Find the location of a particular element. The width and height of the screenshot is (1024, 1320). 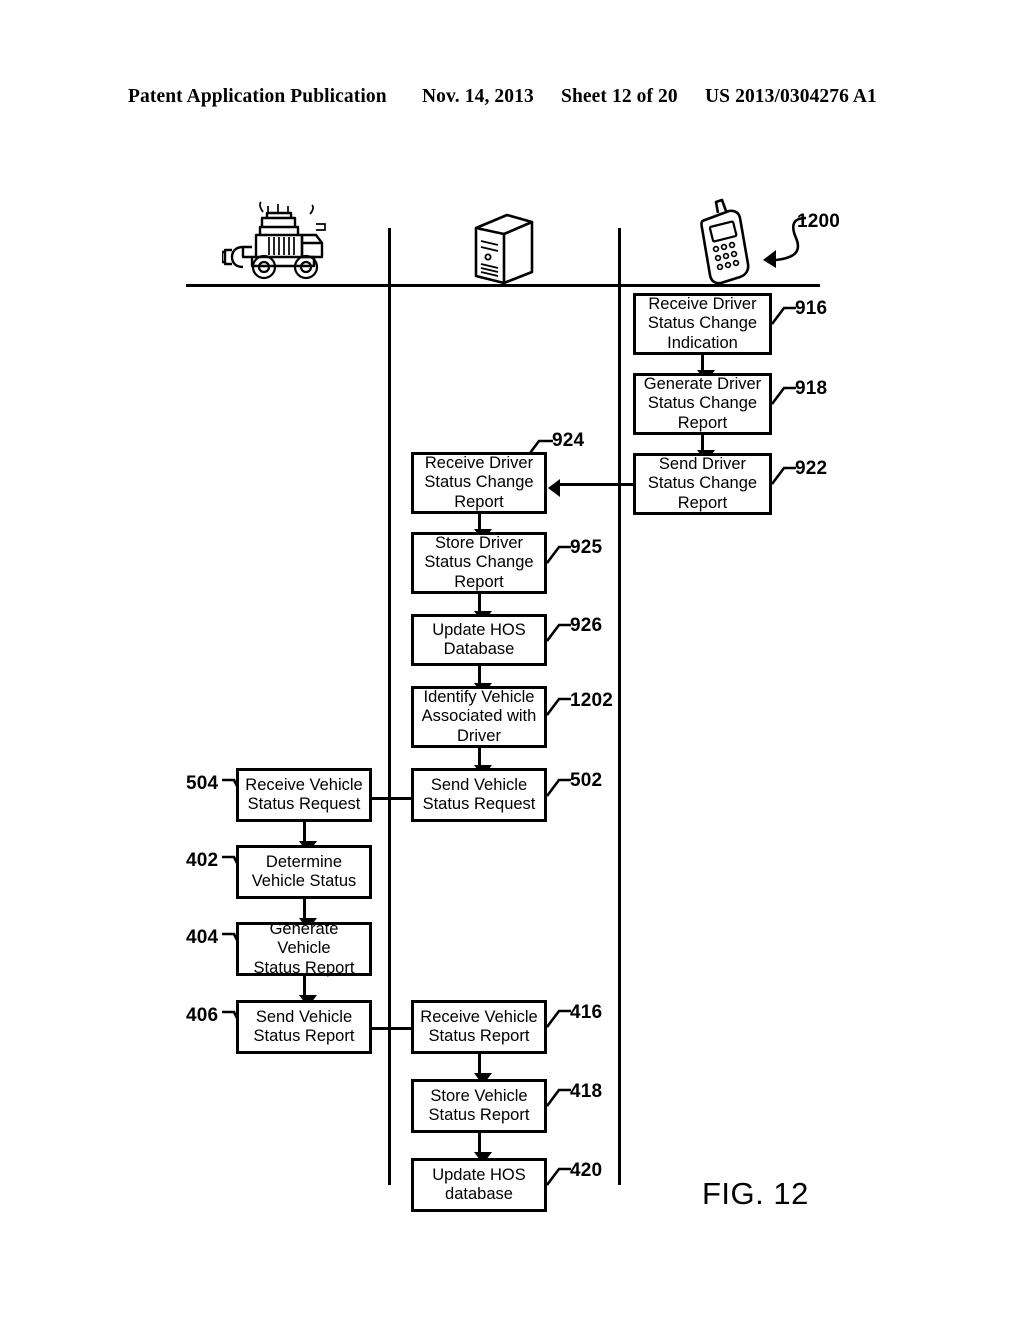

process-box-925: Store Driver Status Change Report is located at coordinates (479, 563).